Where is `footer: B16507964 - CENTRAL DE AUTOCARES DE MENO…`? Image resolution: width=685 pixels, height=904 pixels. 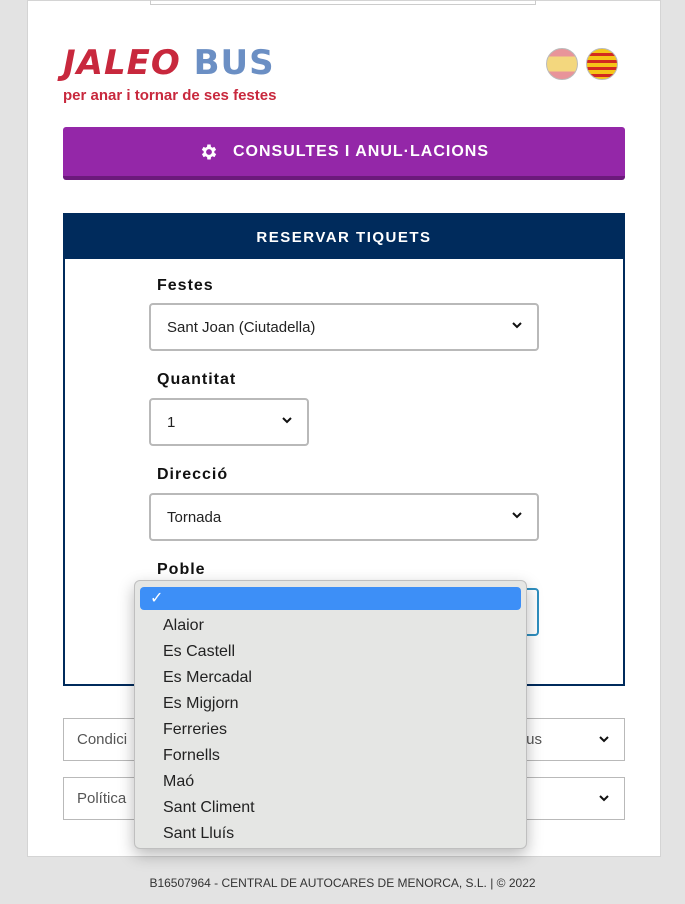 footer: B16507964 - CENTRAL DE AUTOCARES DE MENO… is located at coordinates (342, 883).